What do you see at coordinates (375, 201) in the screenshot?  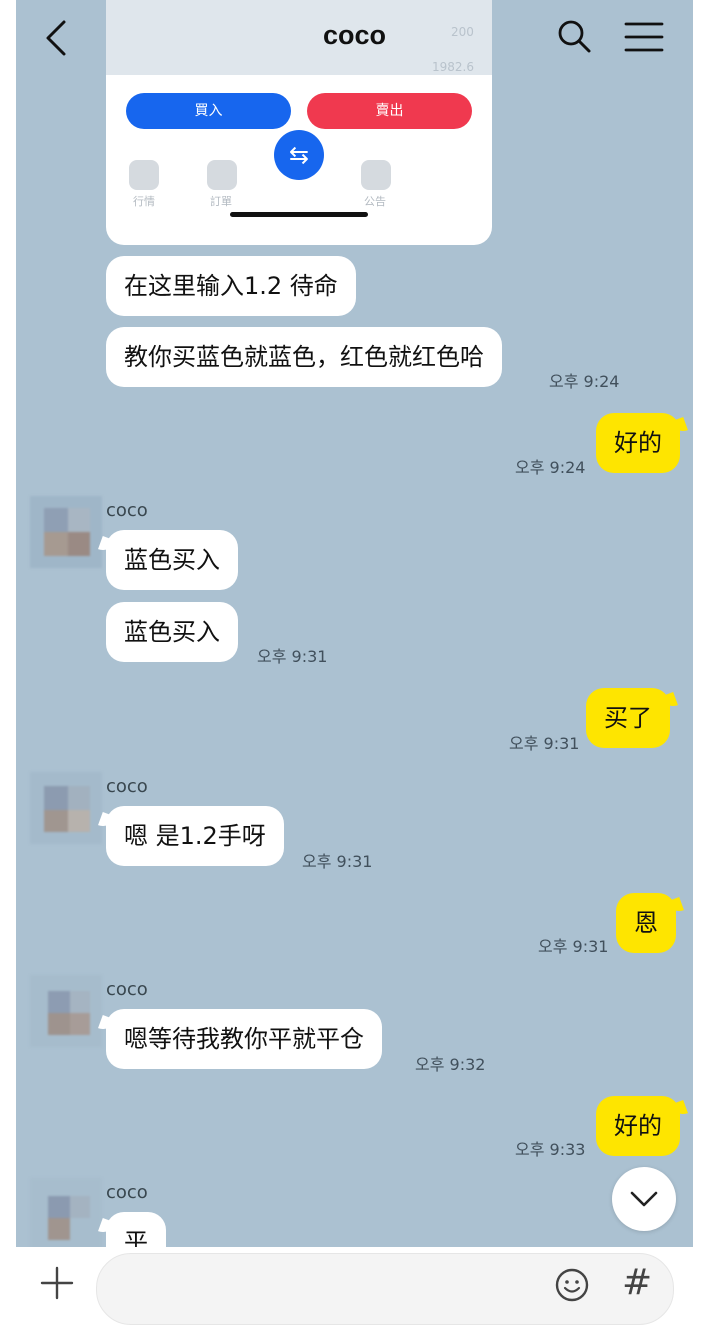 I see `tab-label: 公告` at bounding box center [375, 201].